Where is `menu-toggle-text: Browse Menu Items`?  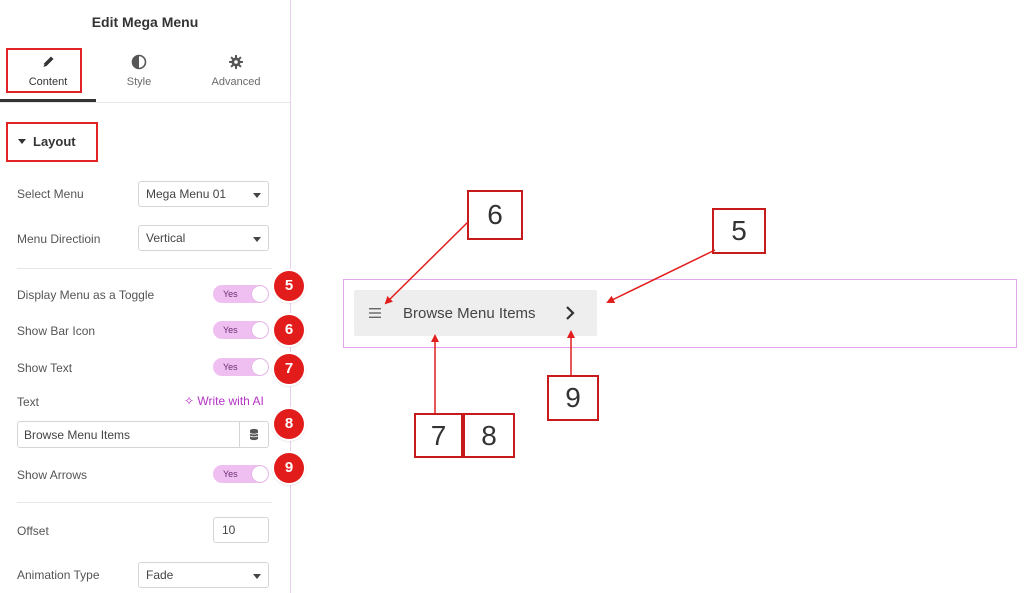
menu-toggle-text: Browse Menu Items is located at coordinates (469, 313).